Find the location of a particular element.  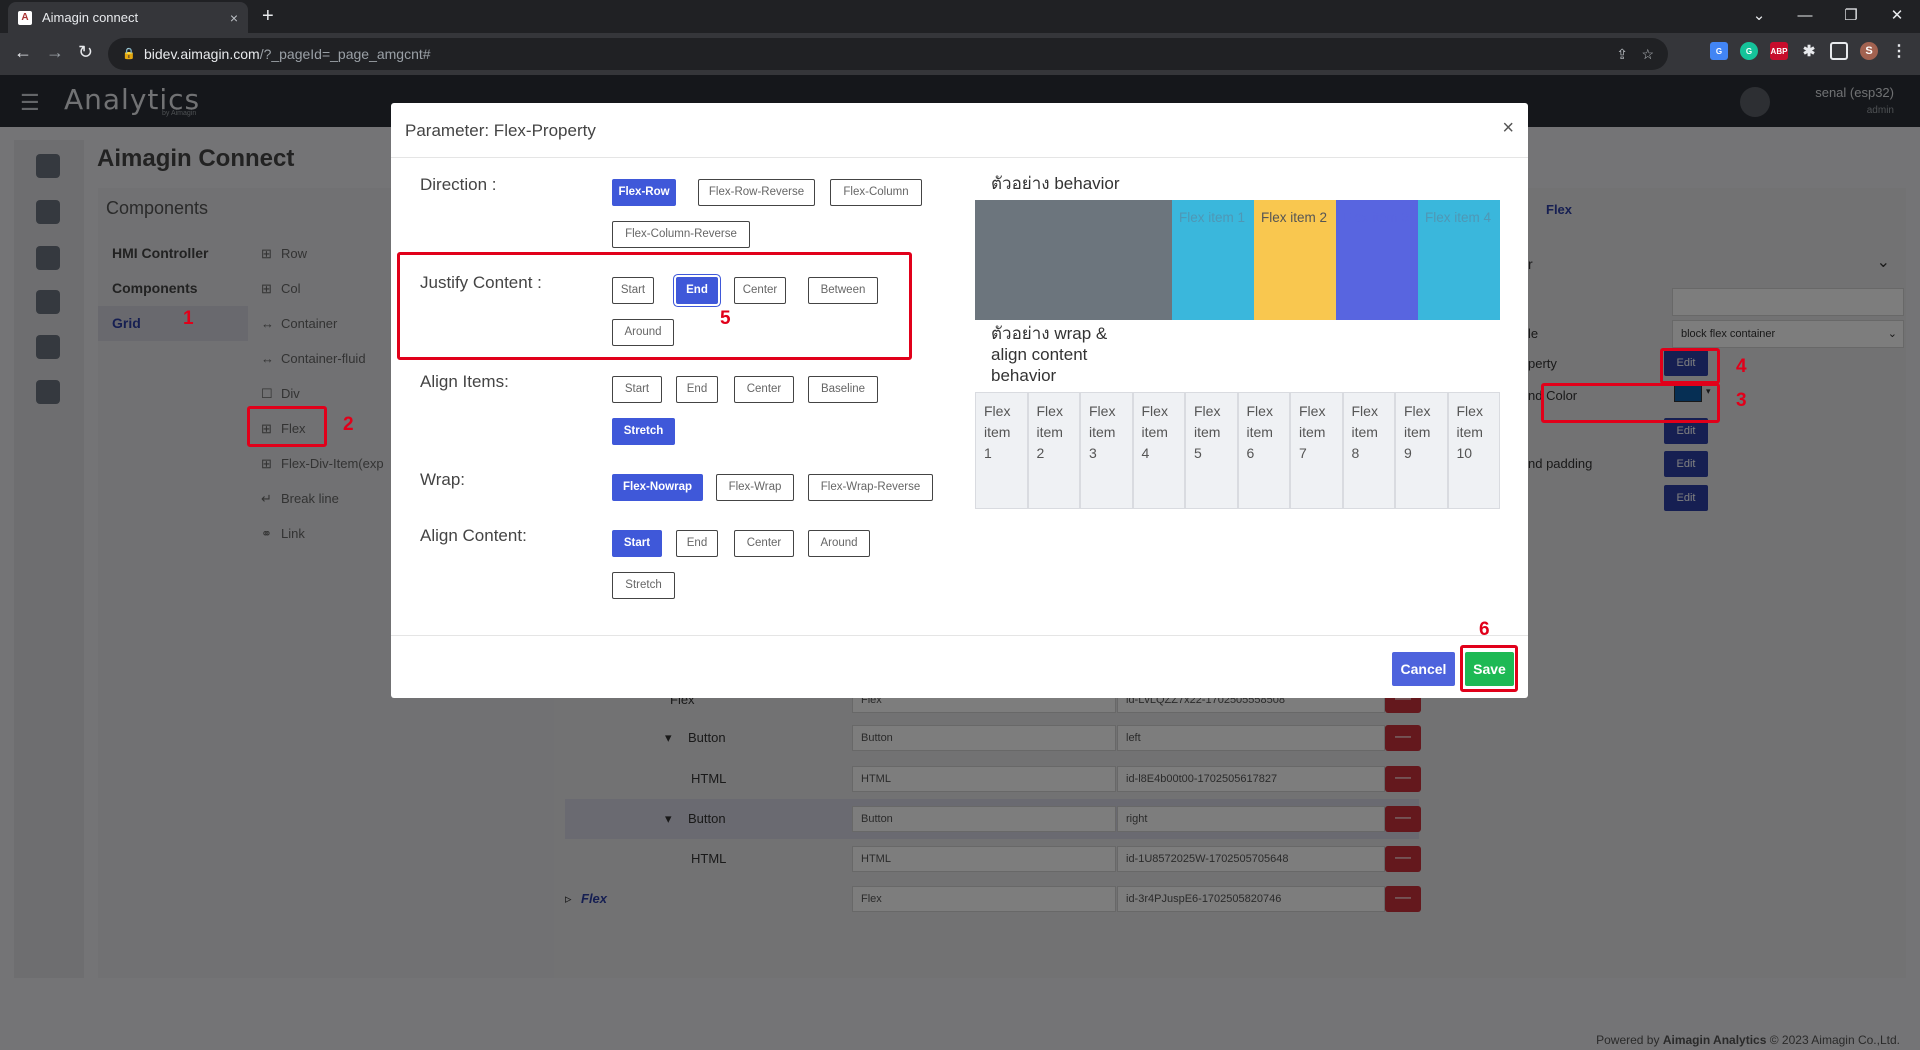

annotation-box-edit is located at coordinates (1690, 366).